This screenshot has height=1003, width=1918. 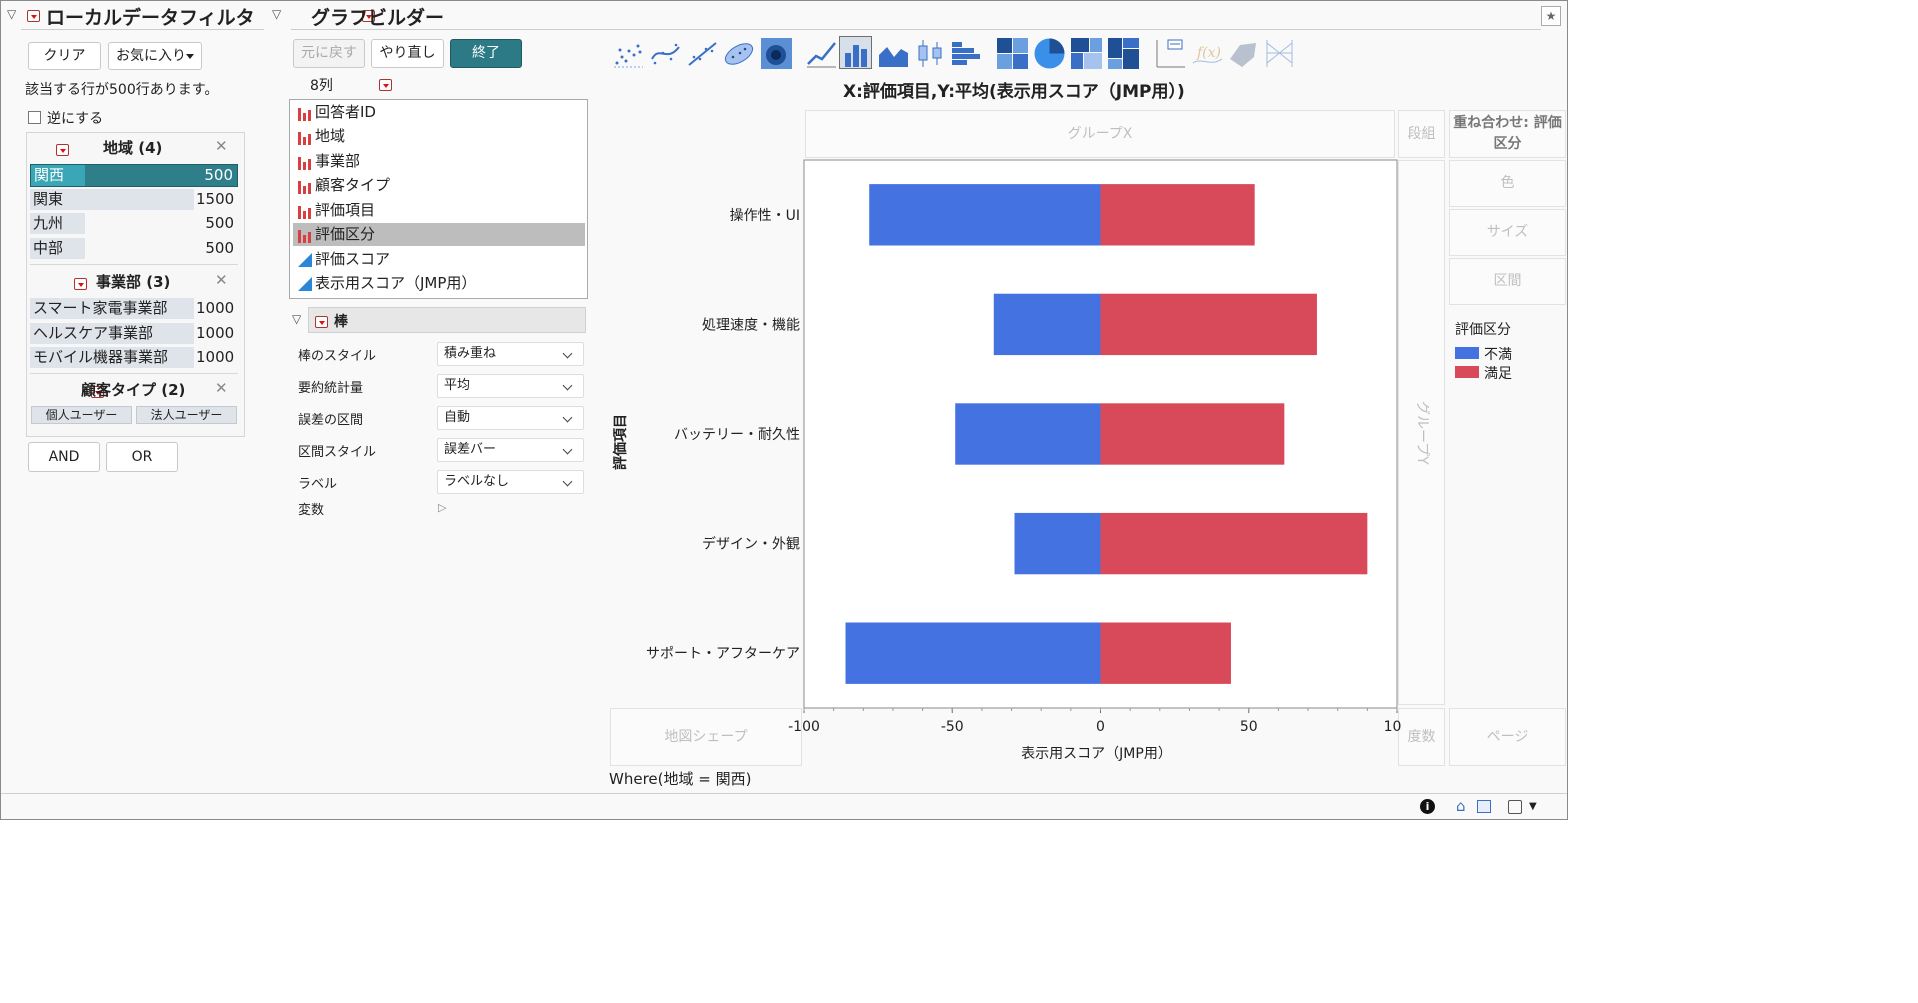 I want to click on expand-triangle-icon: ▷, so click(x=442, y=507).